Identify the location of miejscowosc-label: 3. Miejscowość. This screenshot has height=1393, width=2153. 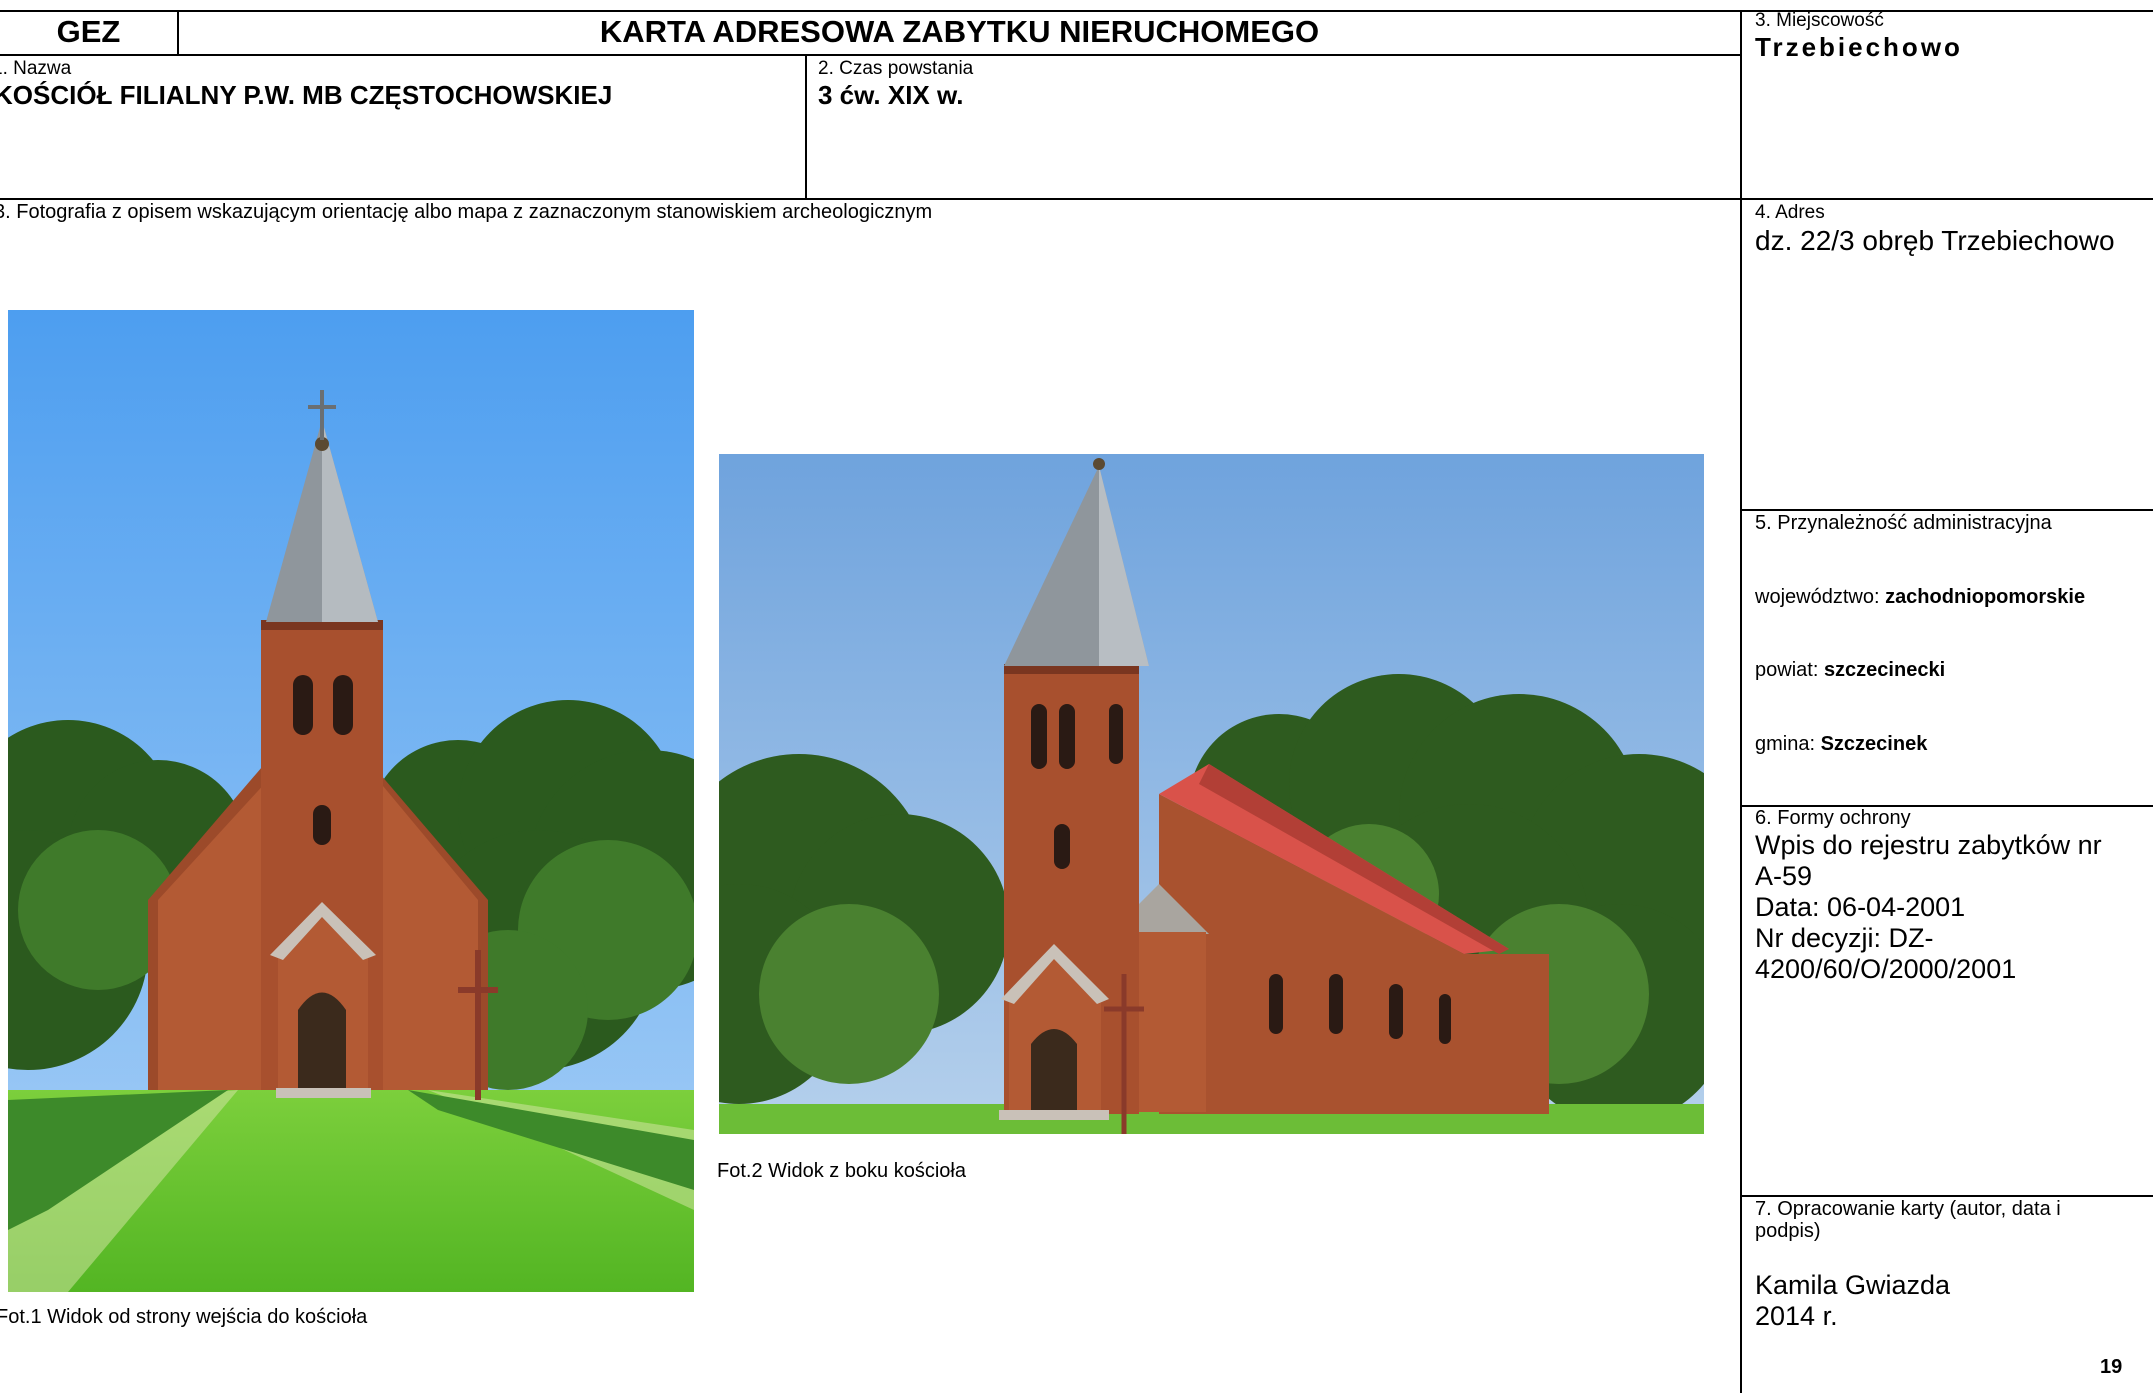
(1819, 20).